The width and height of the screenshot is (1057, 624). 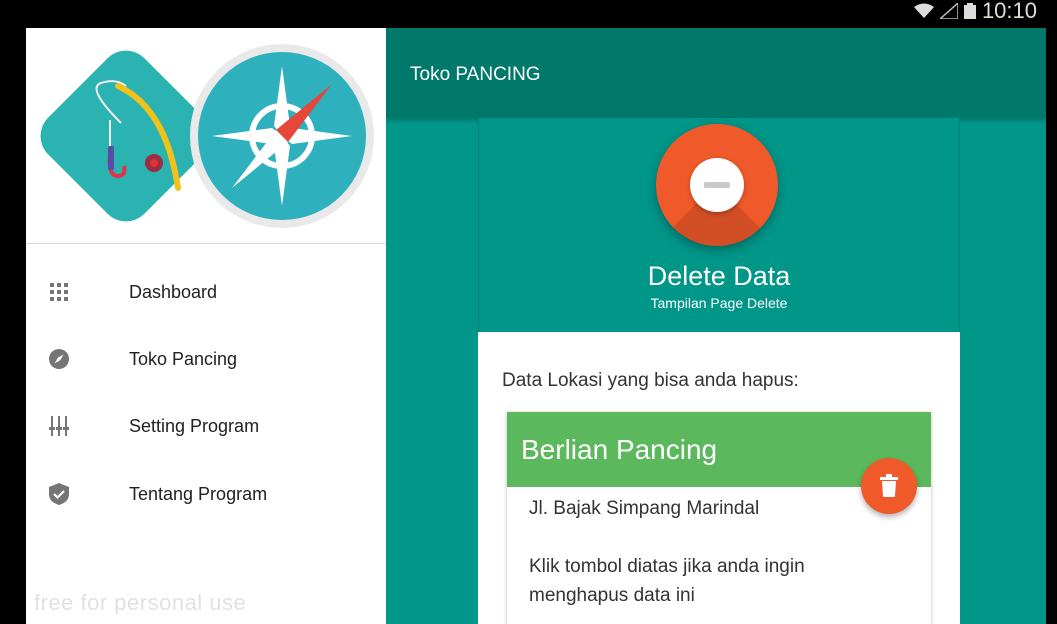 I want to click on status-bar: 10:10, so click(x=528, y=14).